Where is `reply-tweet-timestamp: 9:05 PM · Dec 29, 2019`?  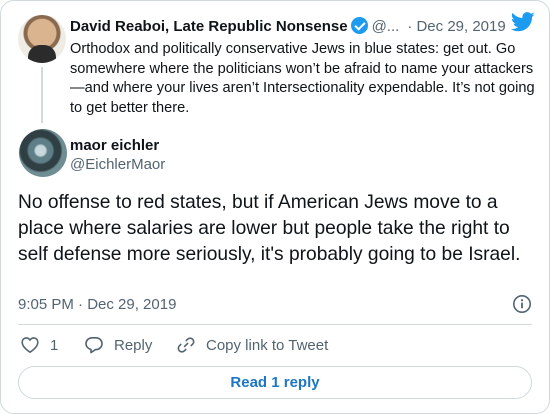
reply-tweet-timestamp: 9:05 PM · Dec 29, 2019 is located at coordinates (97, 304).